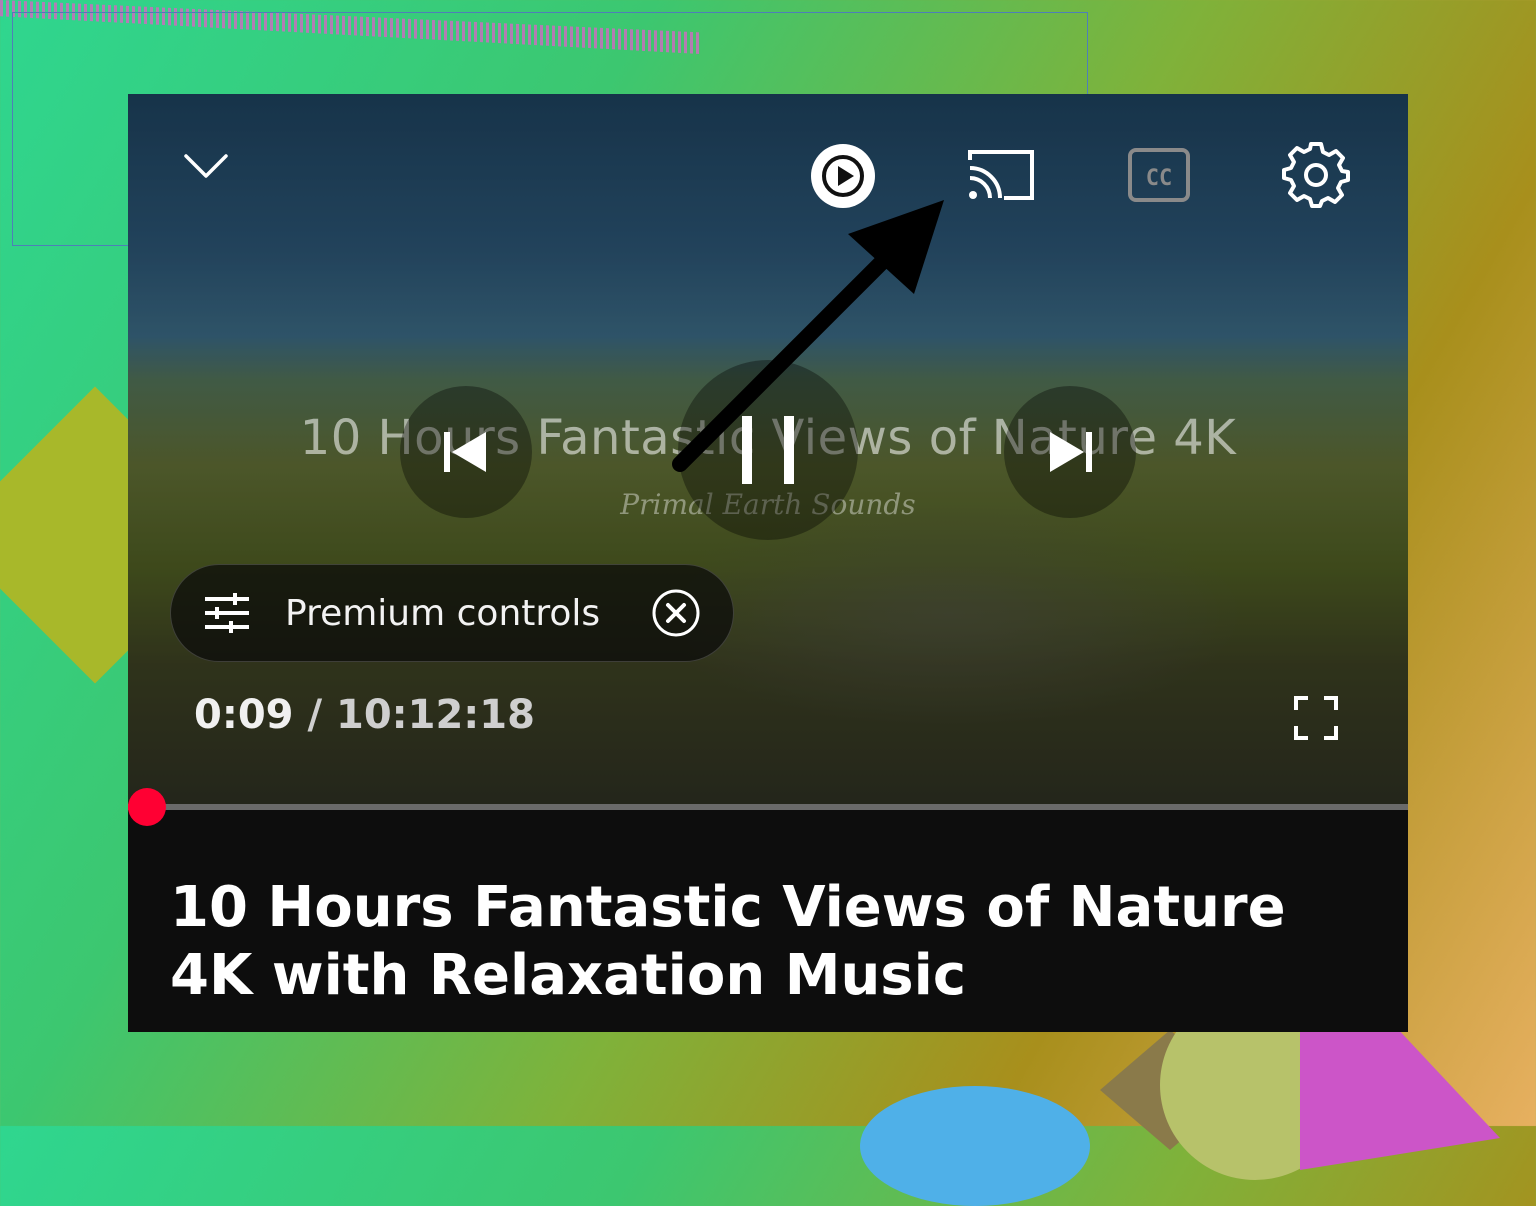  I want to click on duration: 10:12:18, so click(435, 715).